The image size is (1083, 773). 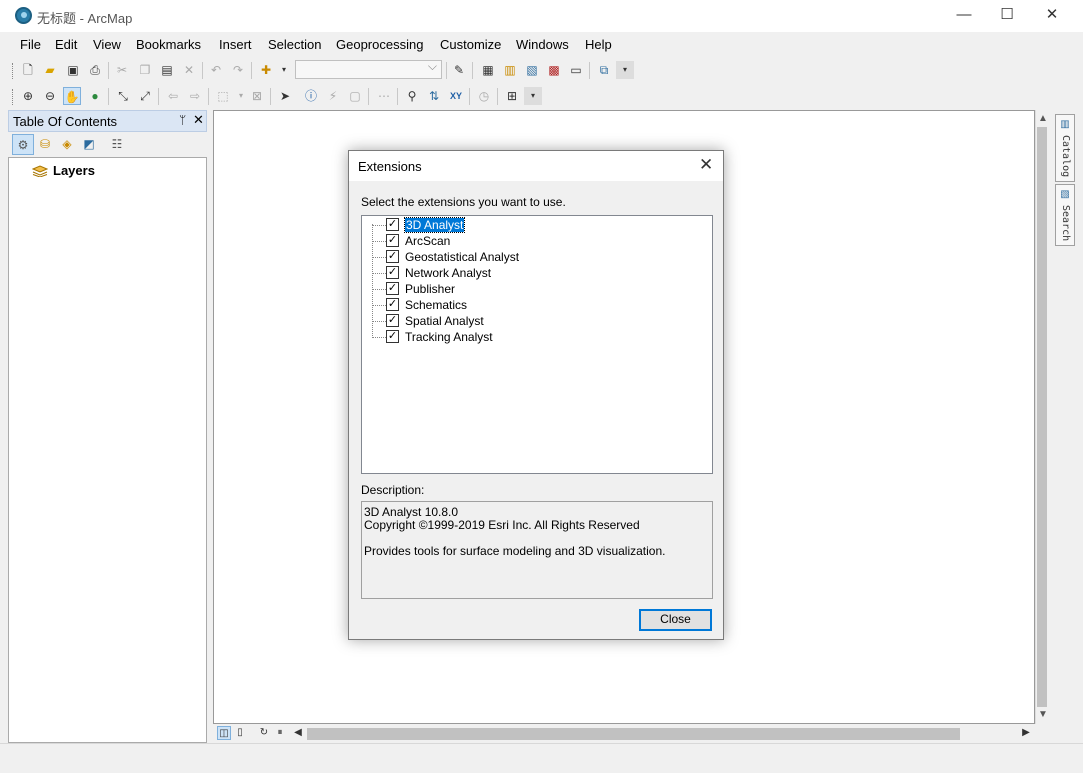 I want to click on data-view-icon: ◫, so click(x=224, y=733).